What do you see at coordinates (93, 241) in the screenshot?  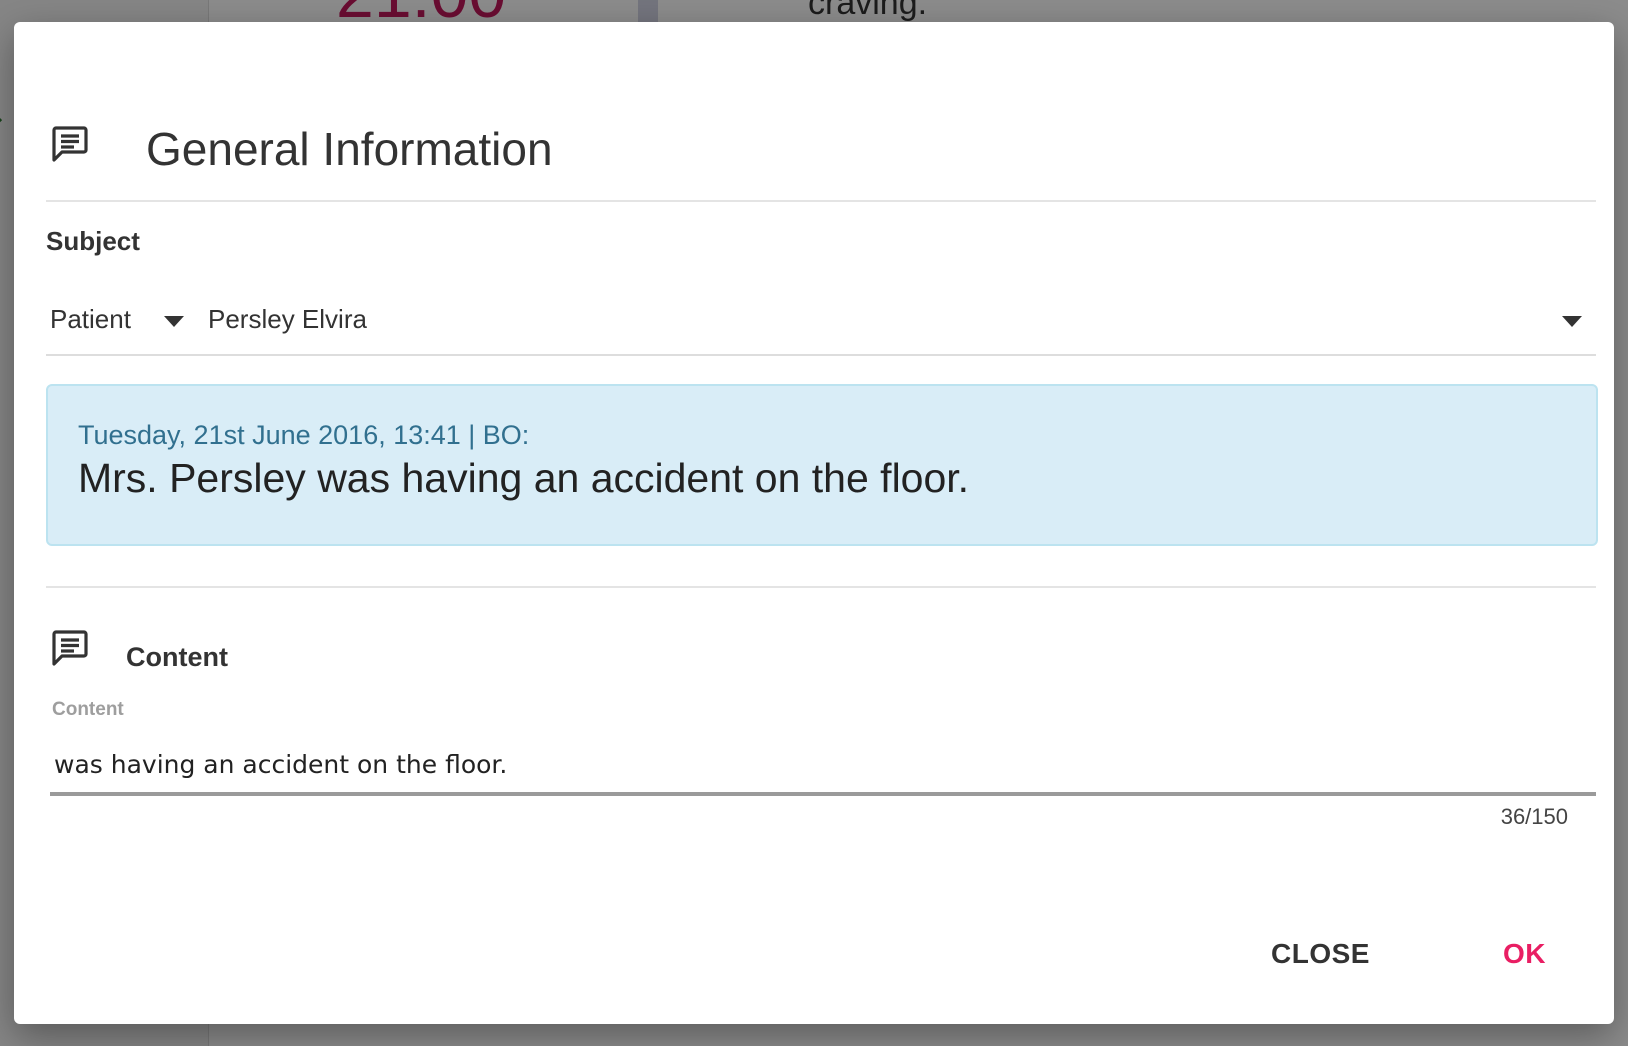 I see `subject-label: Subject` at bounding box center [93, 241].